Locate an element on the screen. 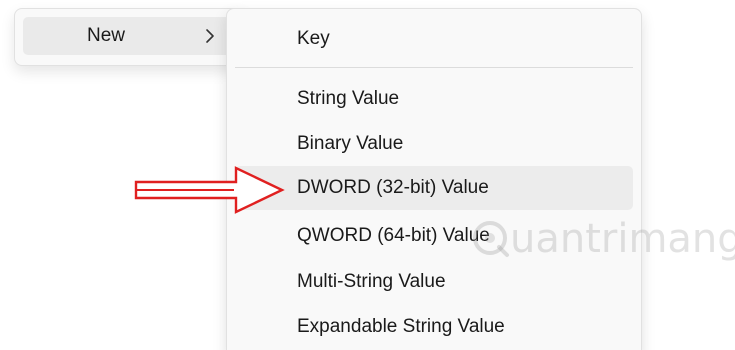 Image resolution: width=735 pixels, height=350 pixels. submenu-item-label: Multi-String Value is located at coordinates (371, 281).